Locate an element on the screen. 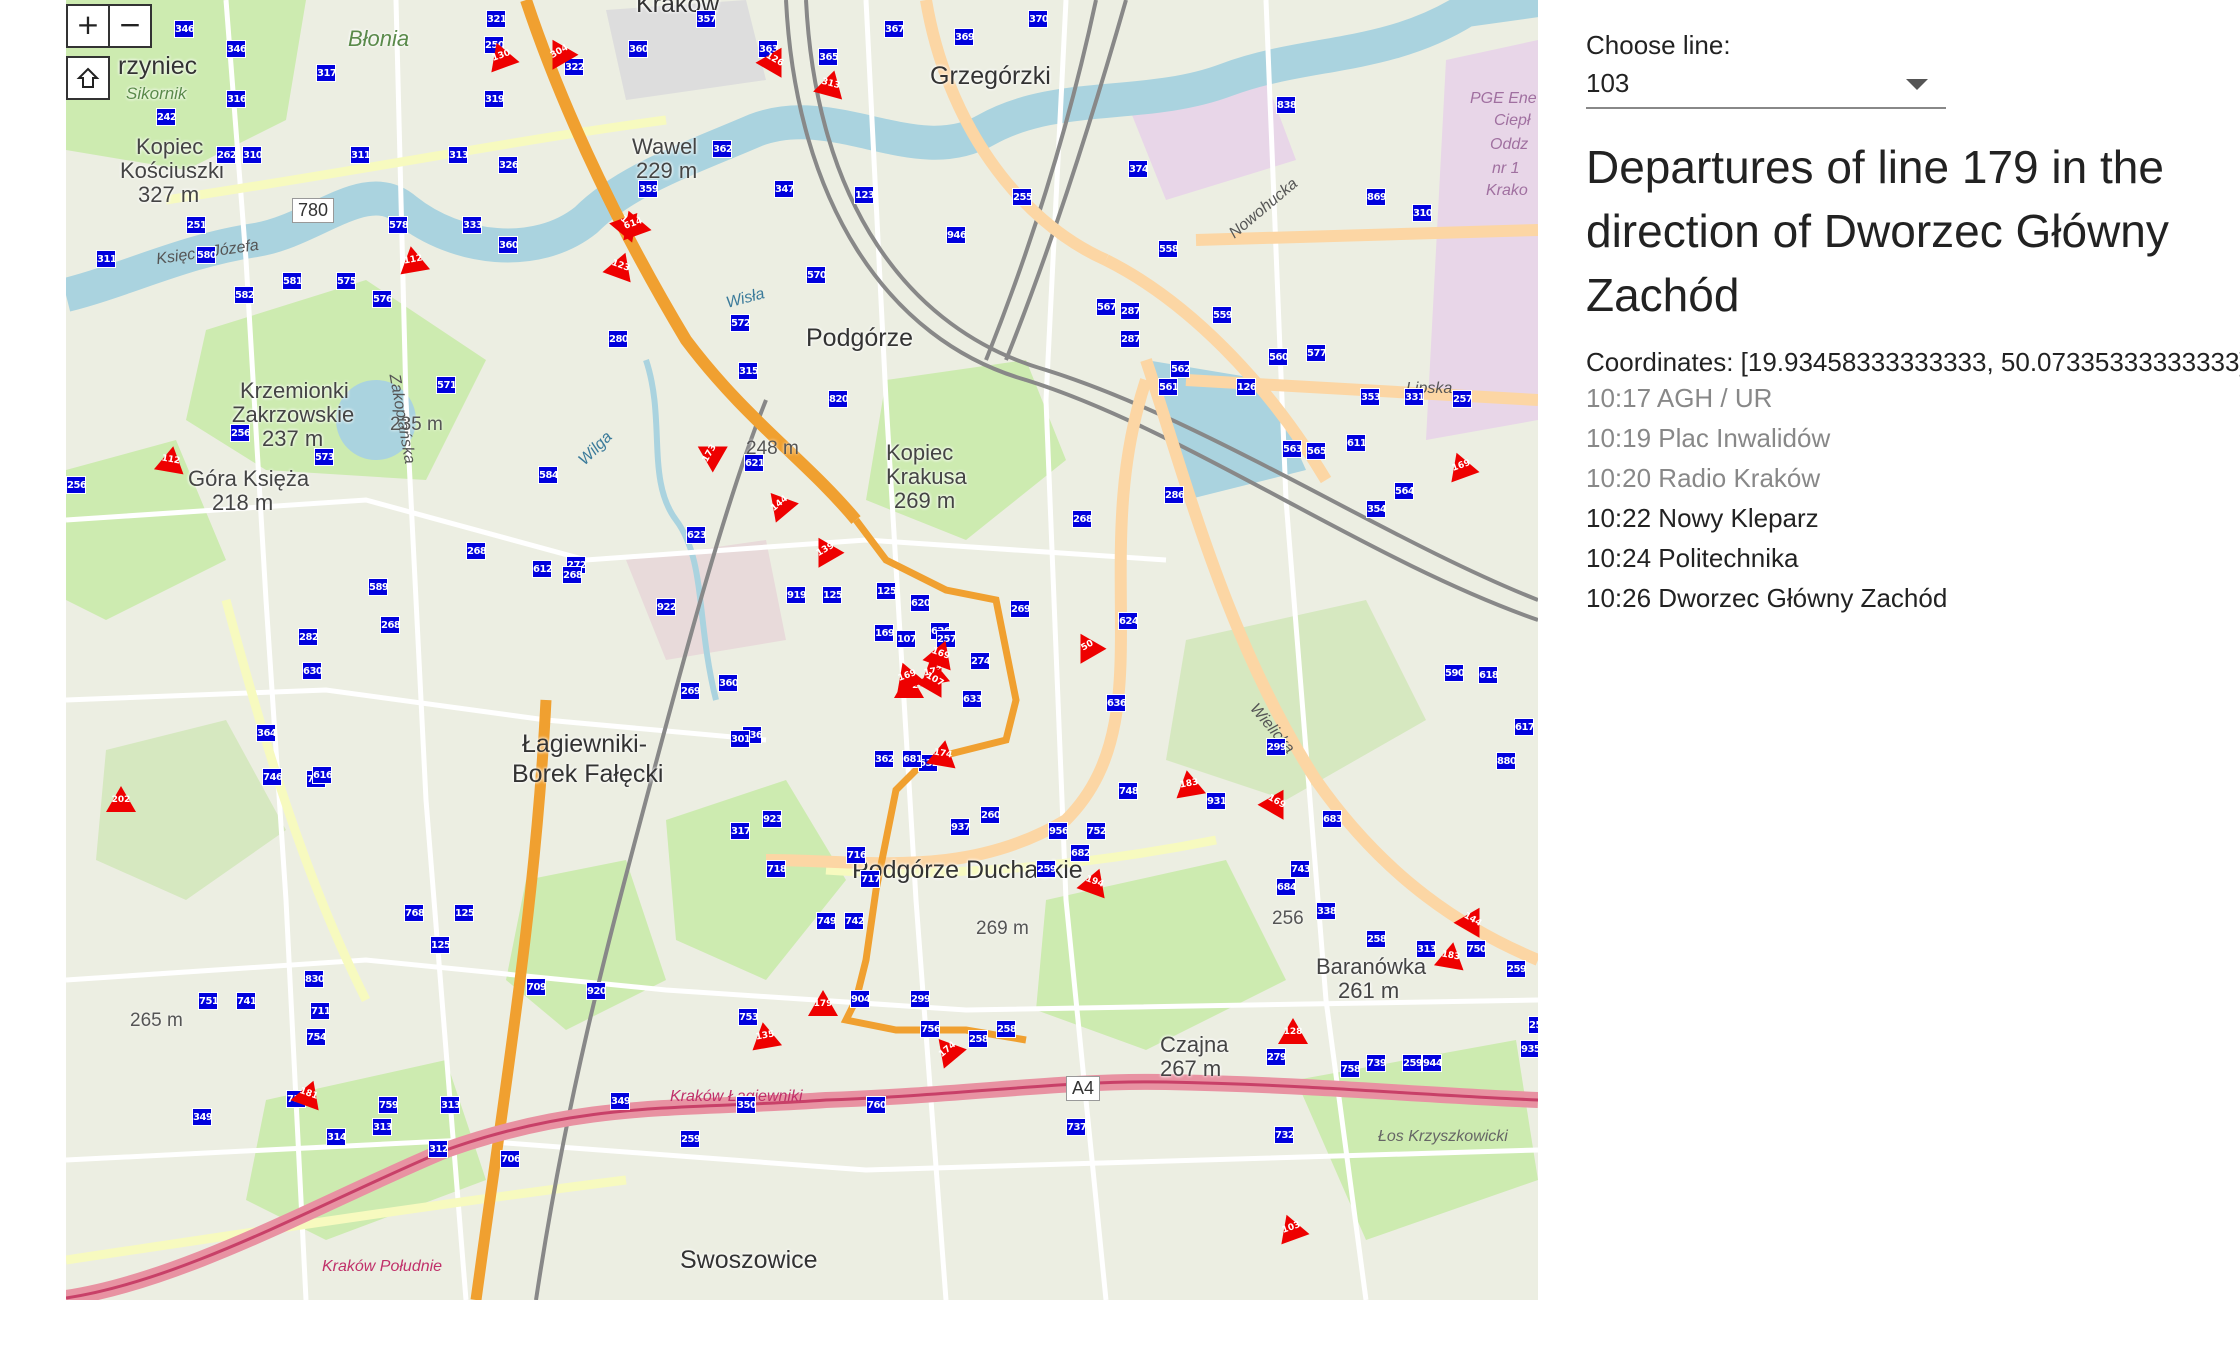 This screenshot has height=1360, width=2240. stop-marker: 359 is located at coordinates (648, 189).